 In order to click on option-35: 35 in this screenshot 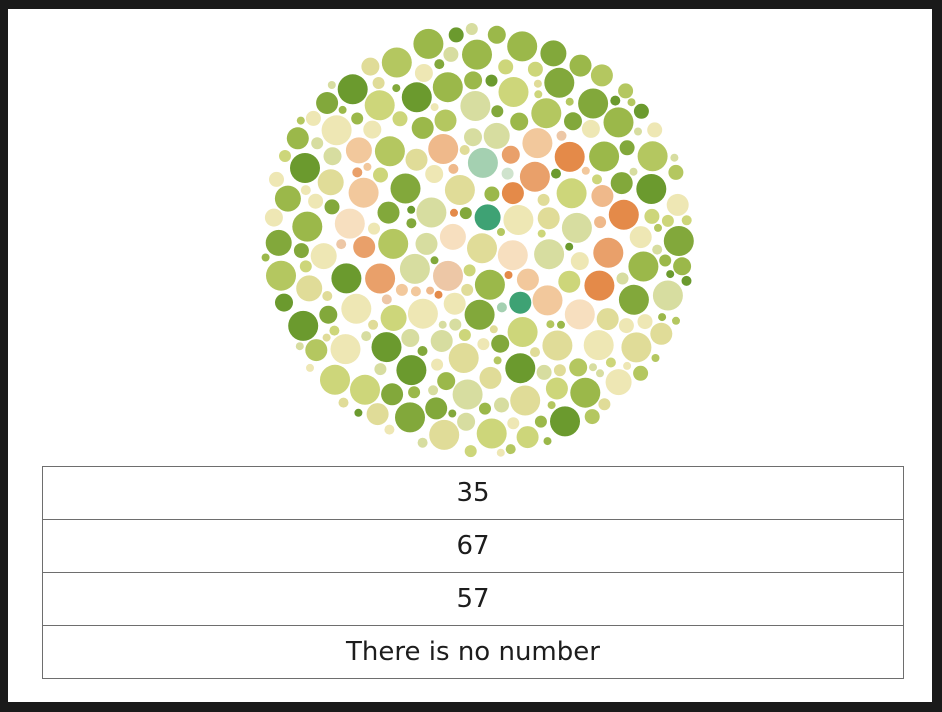, I will do `click(473, 493)`.